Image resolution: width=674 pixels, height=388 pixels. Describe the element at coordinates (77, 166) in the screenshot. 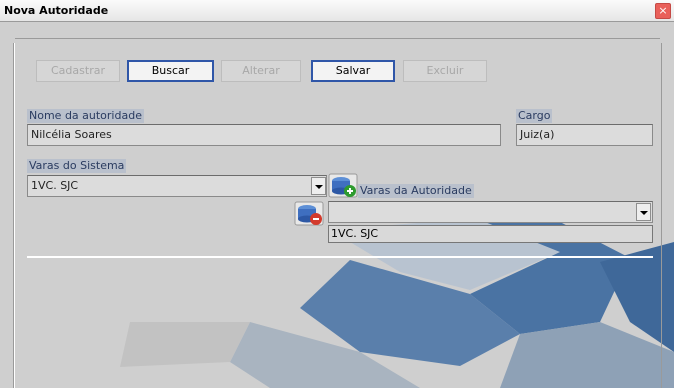

I see `varas-sistema-label: Varas do Sistema` at that location.